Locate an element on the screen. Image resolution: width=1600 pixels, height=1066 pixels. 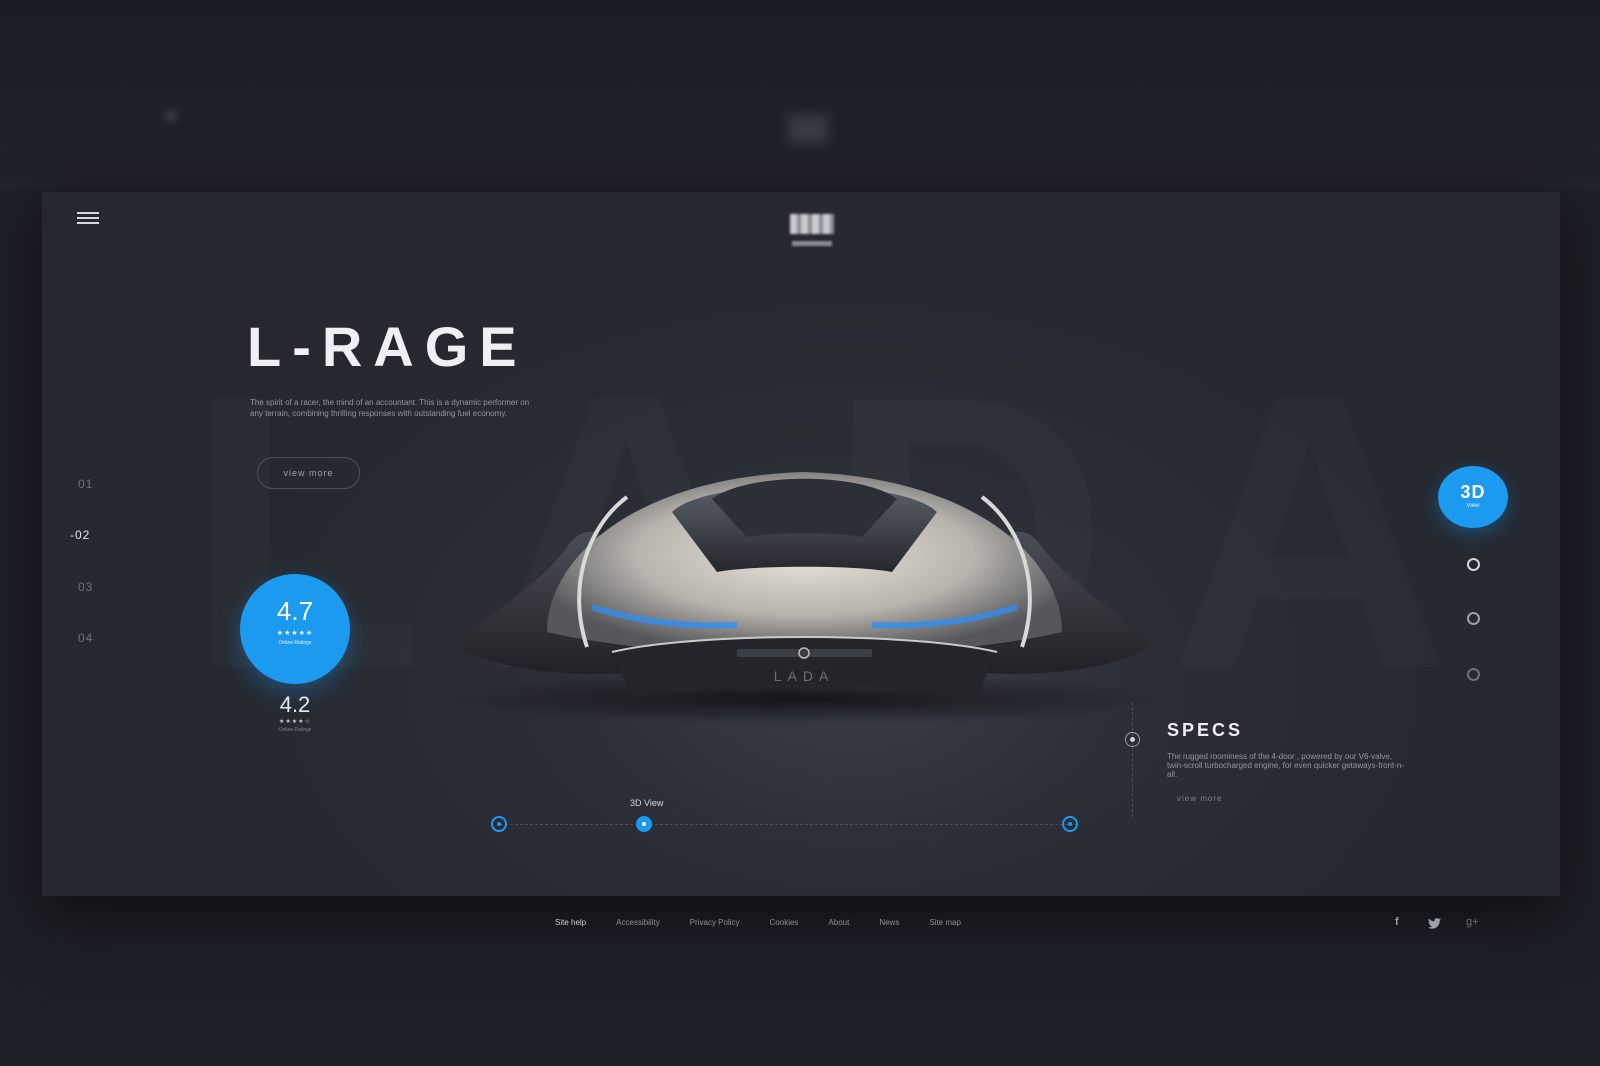
secondary-rating-stars: ★★★★☆ is located at coordinates (295, 722).